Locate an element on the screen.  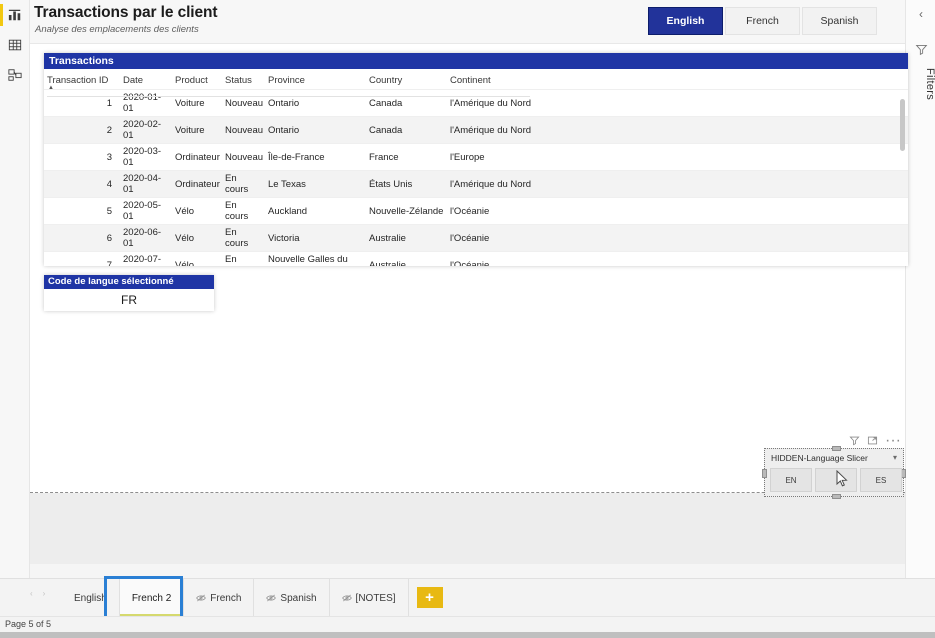
column-header-status: Status is located at coordinates (243, 79).